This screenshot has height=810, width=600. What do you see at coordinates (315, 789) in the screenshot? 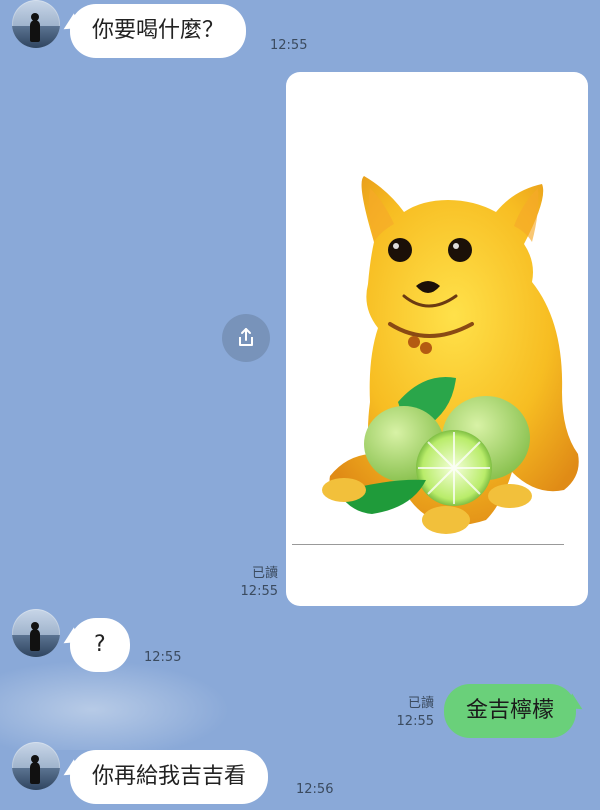
I see `message-timestamp: 12:56` at bounding box center [315, 789].